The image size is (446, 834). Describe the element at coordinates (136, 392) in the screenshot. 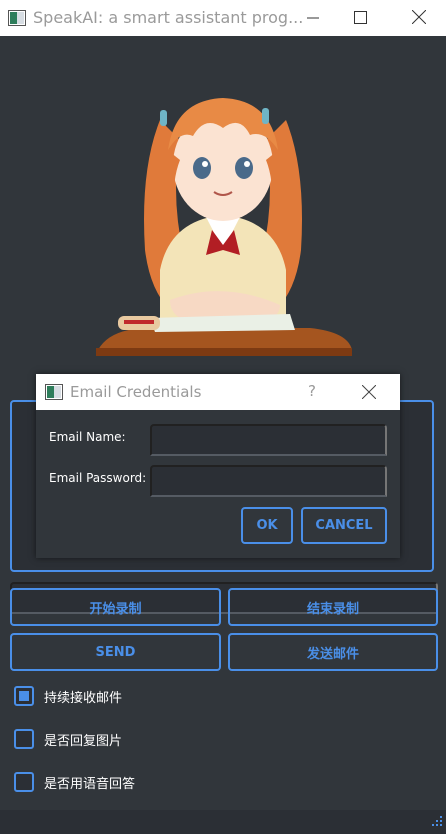

I see `dialog-title: Email Credentials` at that location.